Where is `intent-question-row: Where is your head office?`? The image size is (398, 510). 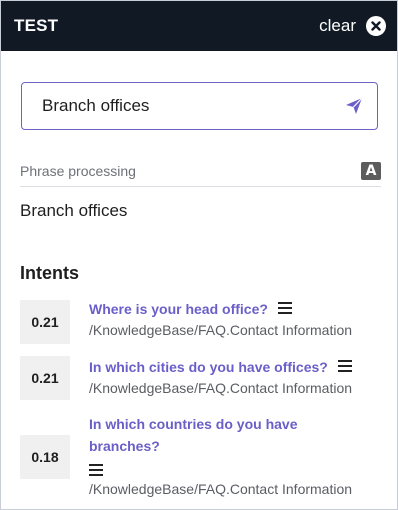 intent-question-row: Where is your head office? is located at coordinates (235, 309).